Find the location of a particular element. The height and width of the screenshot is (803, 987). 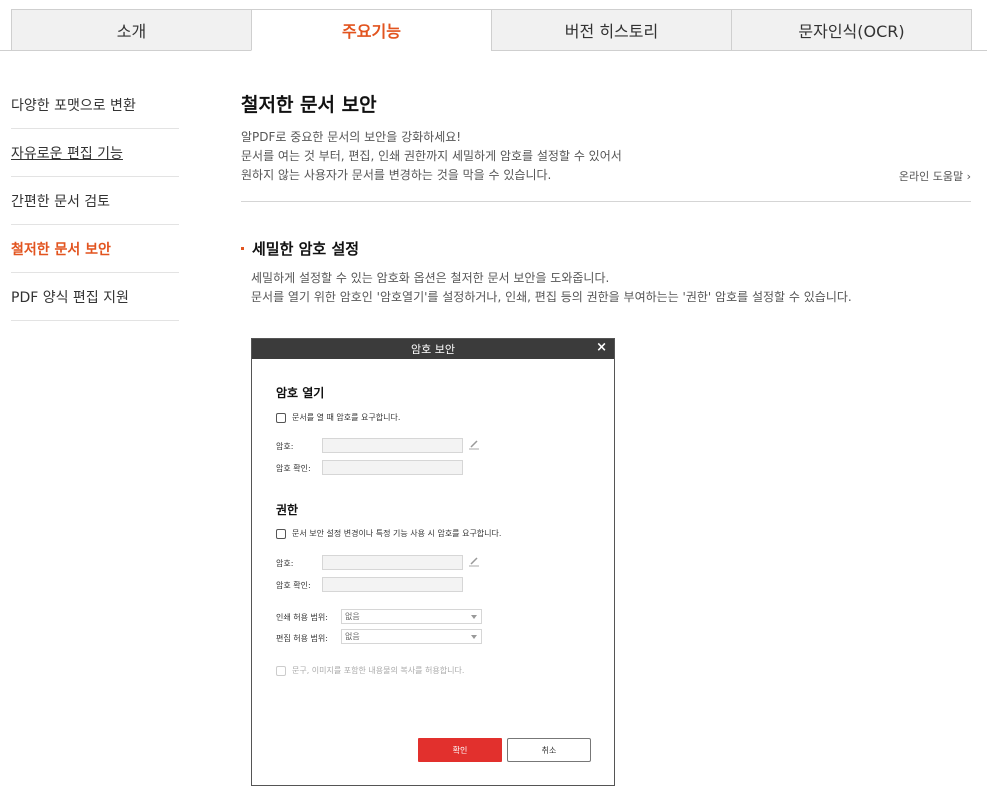

open-password-confirm-label: 암호 확인: is located at coordinates (293, 468).